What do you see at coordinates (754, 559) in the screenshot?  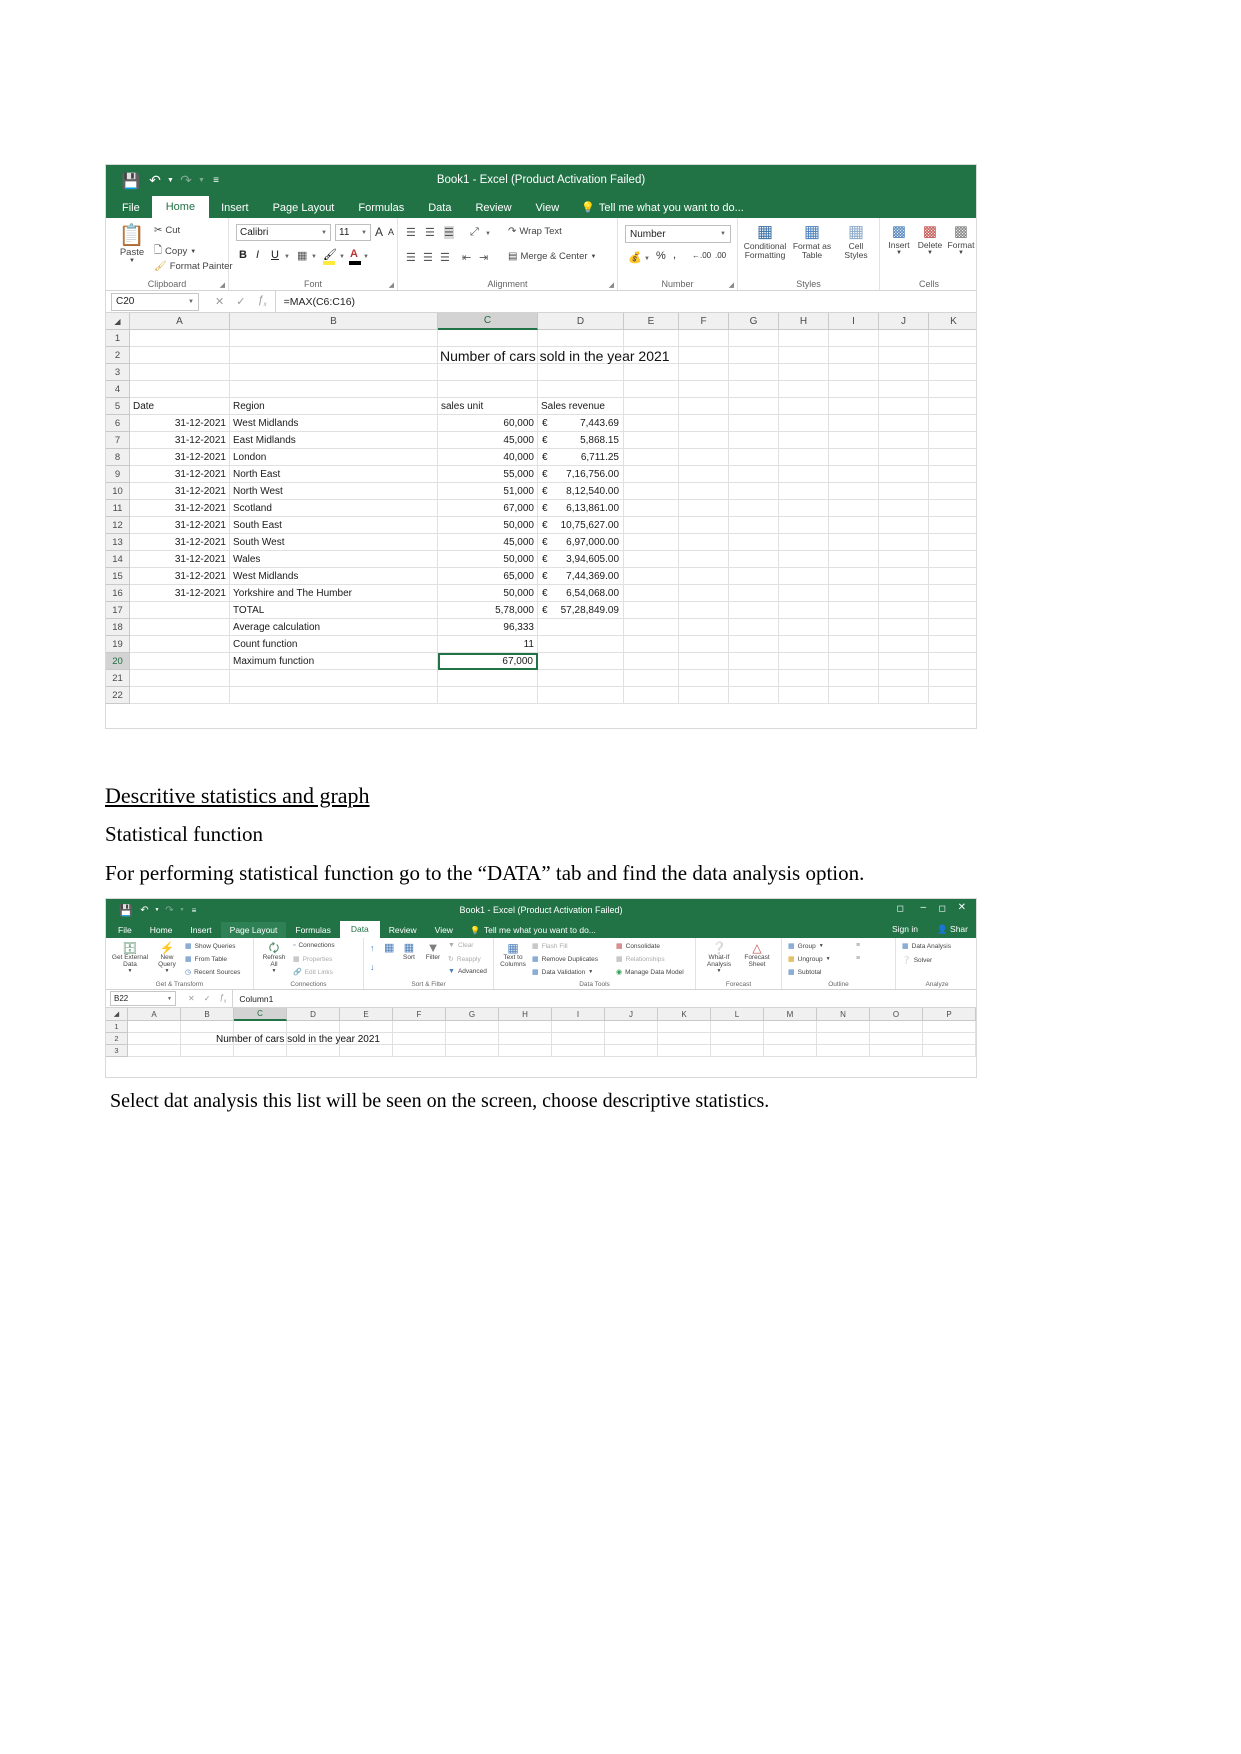 I see `cell-G14` at bounding box center [754, 559].